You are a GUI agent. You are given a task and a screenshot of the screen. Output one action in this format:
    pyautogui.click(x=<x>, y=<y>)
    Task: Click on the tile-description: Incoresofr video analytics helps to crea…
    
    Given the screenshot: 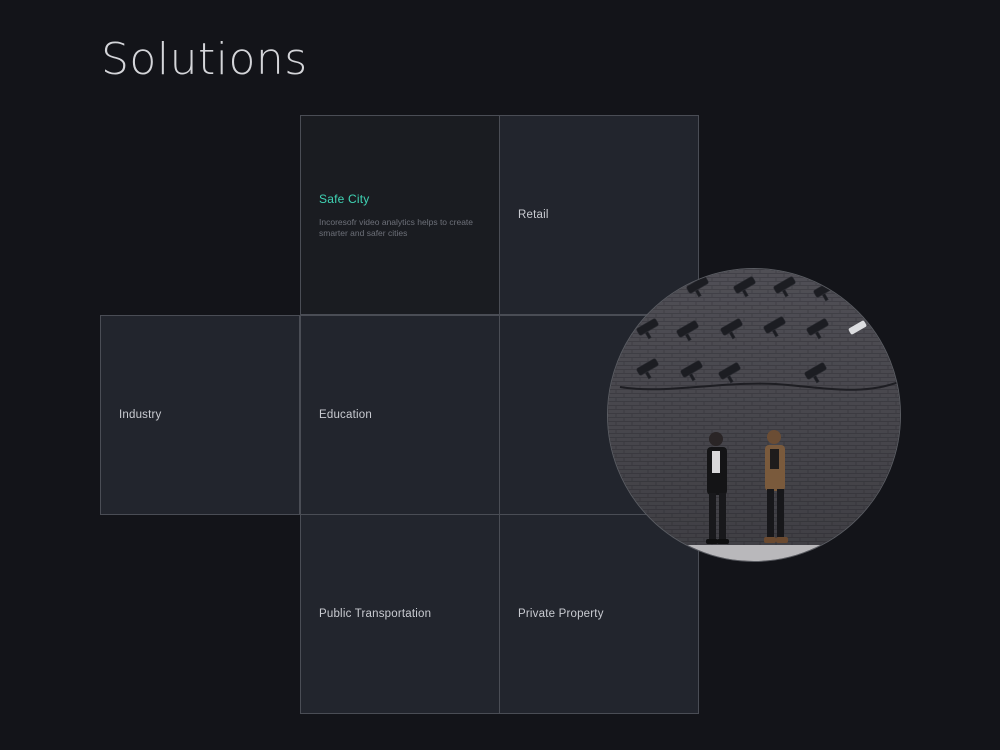 What is the action you would take?
    pyautogui.click(x=396, y=227)
    